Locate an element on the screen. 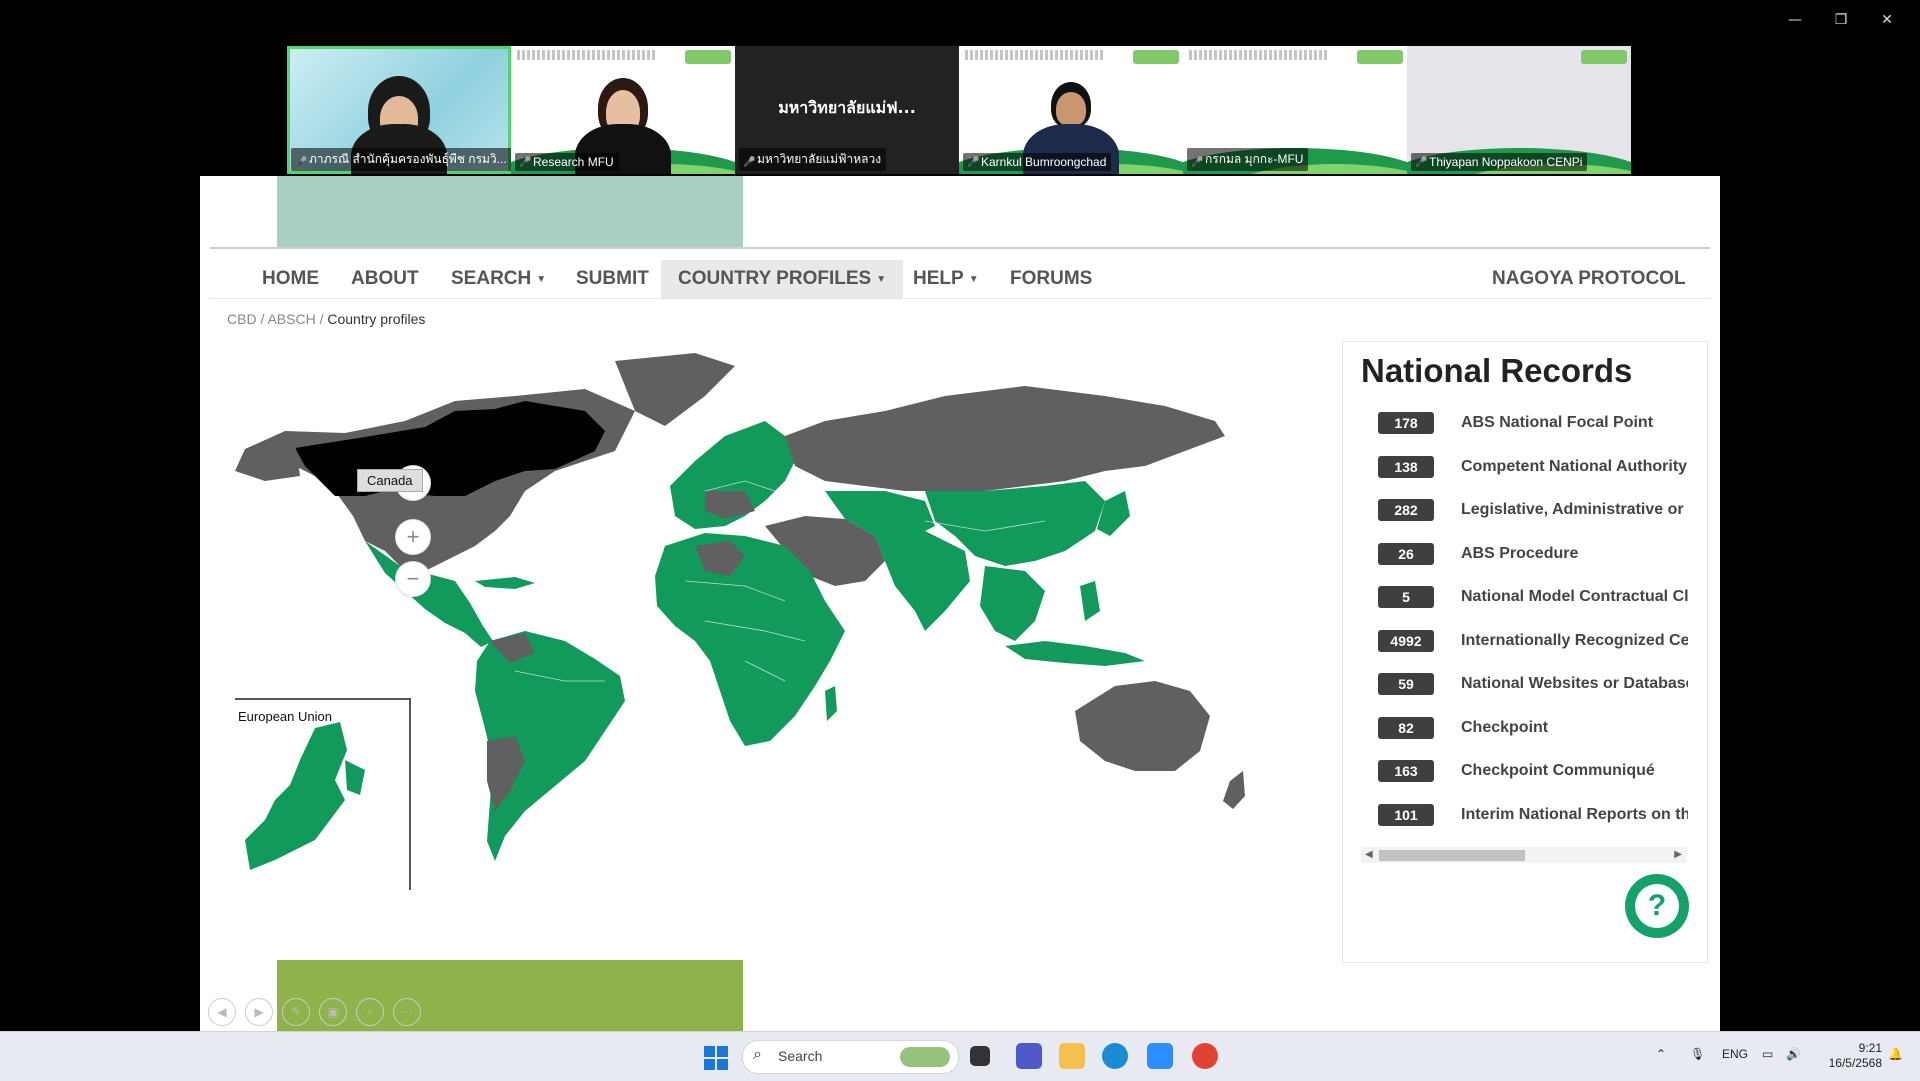 The height and width of the screenshot is (1081, 1920). restore-icon: ❐ is located at coordinates (1841, 20).